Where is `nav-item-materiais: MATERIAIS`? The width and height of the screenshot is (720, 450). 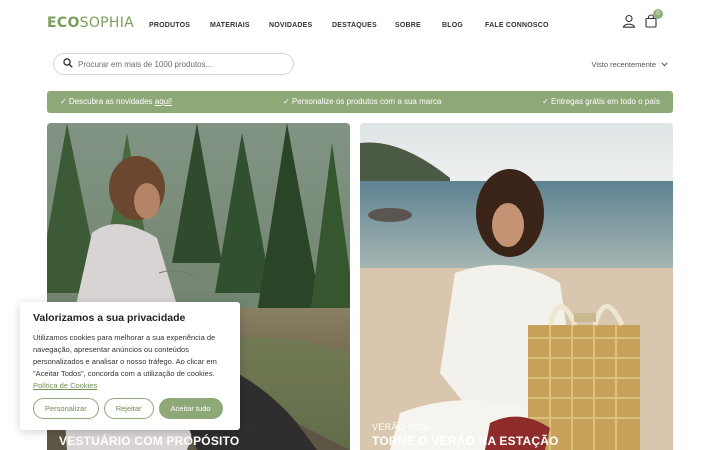
nav-item-materiais: MATERIAIS is located at coordinates (239, 25).